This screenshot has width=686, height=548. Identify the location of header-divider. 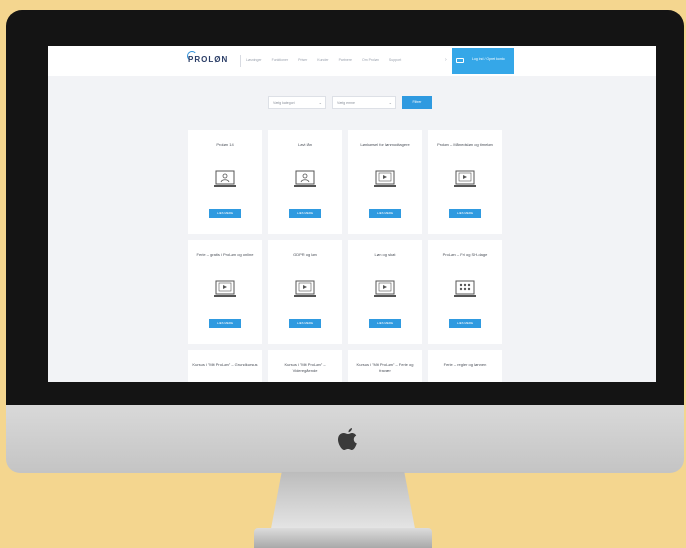
(240, 61).